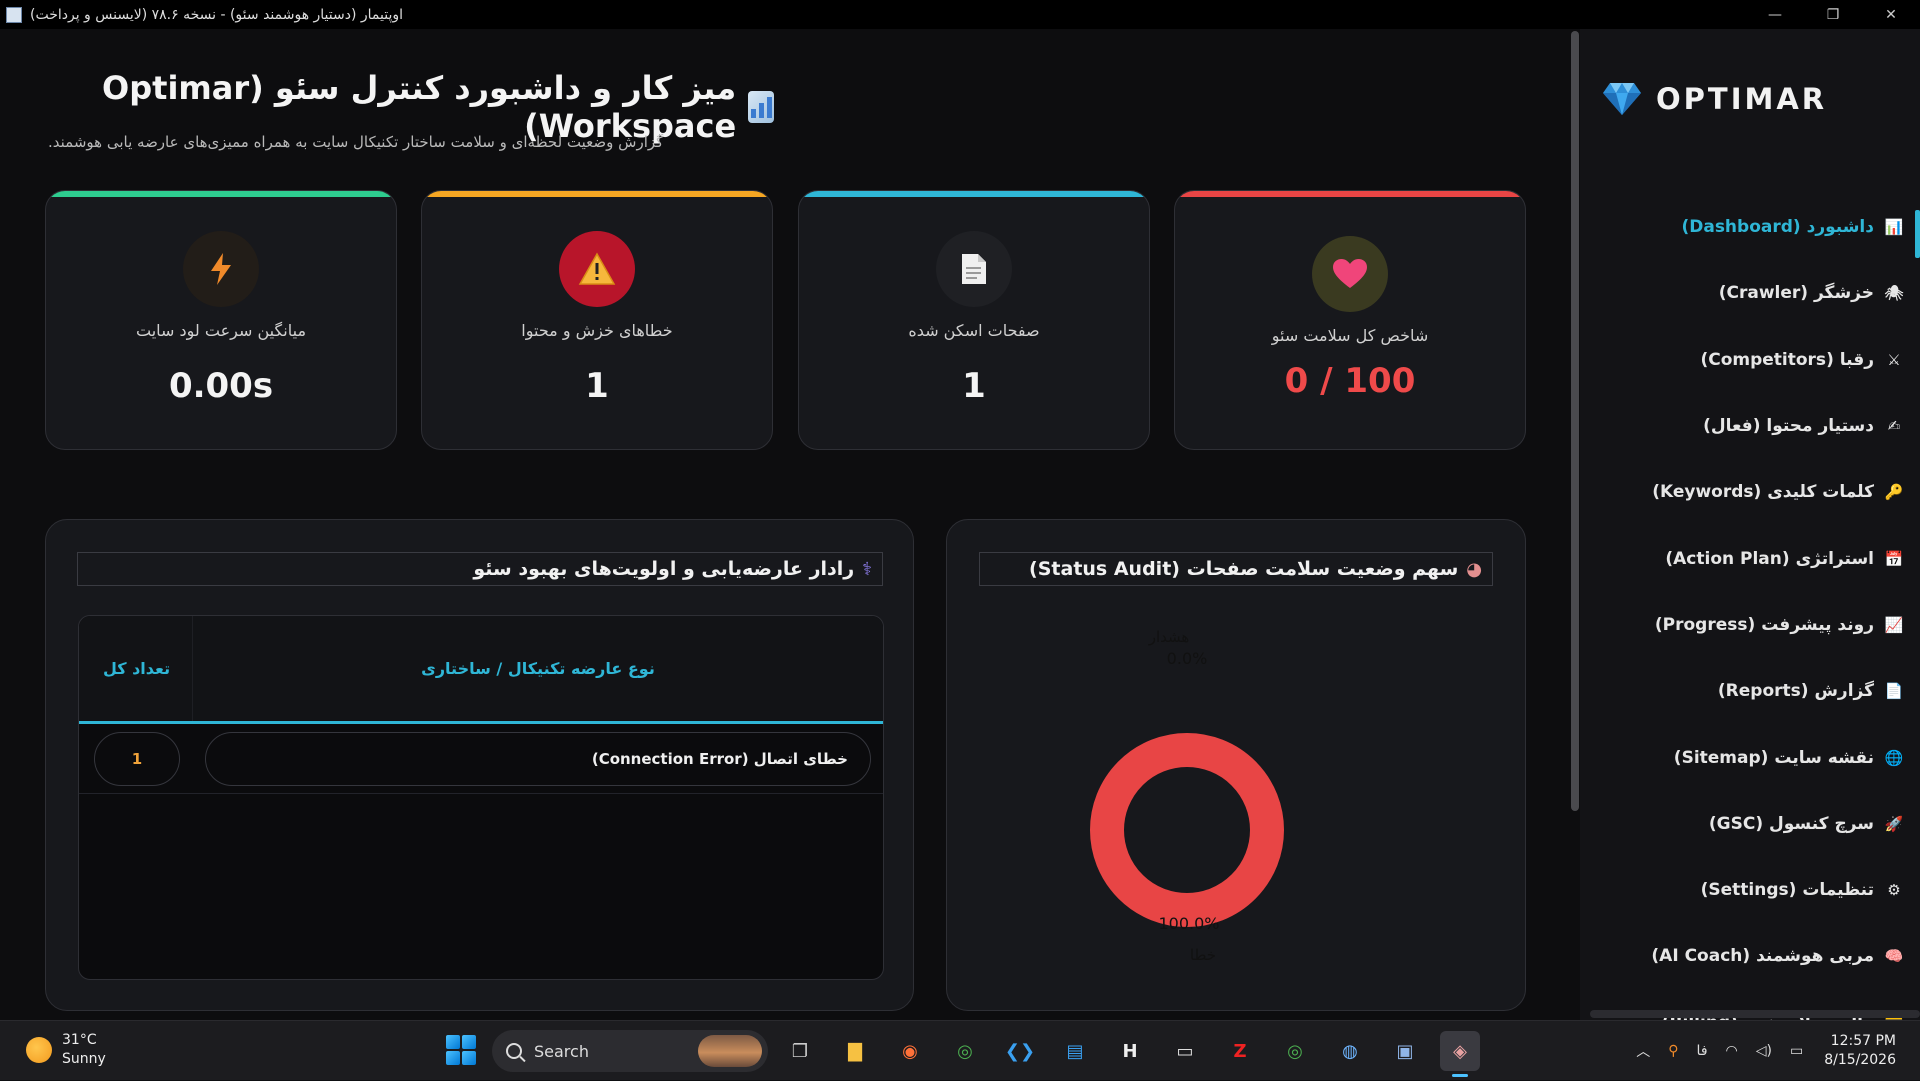 The height and width of the screenshot is (1081, 1920). Describe the element at coordinates (221, 386) in the screenshot. I see `card-value: 0.00s` at that location.